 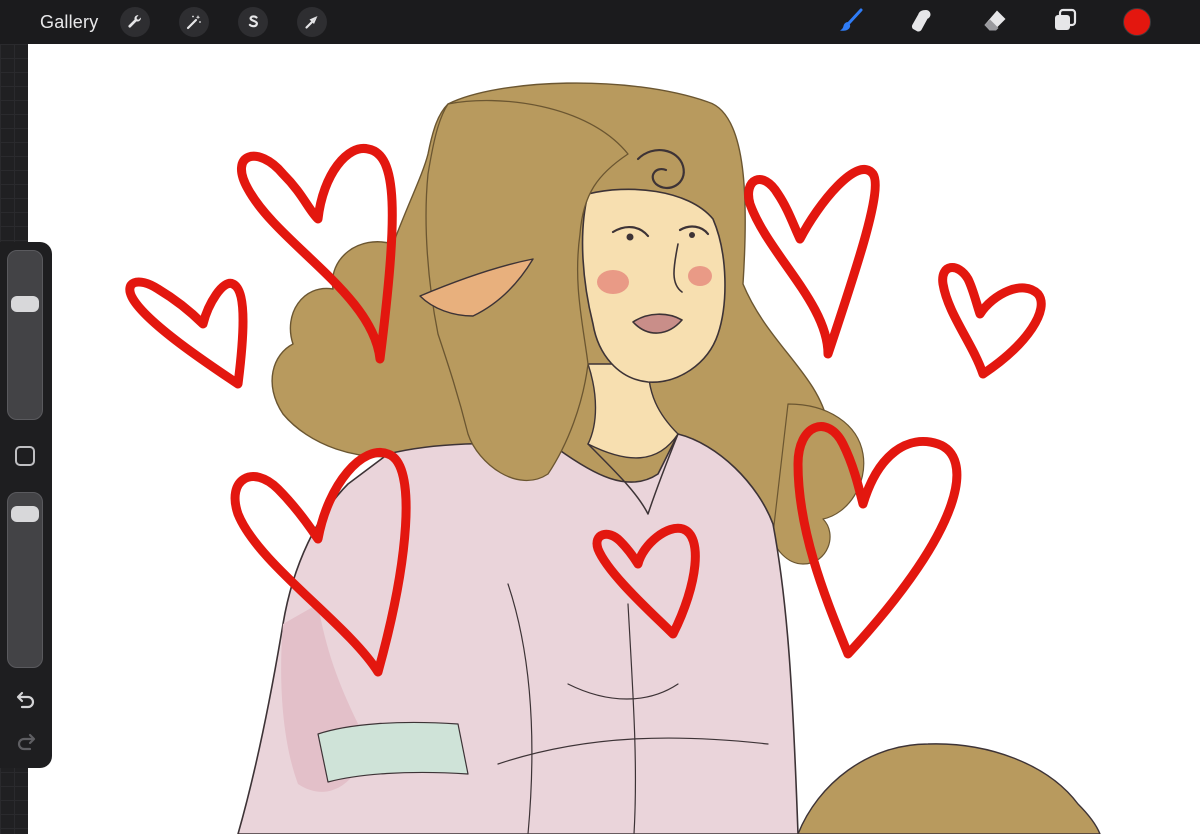 What do you see at coordinates (69, 22) in the screenshot?
I see `gallery-button: Gallery` at bounding box center [69, 22].